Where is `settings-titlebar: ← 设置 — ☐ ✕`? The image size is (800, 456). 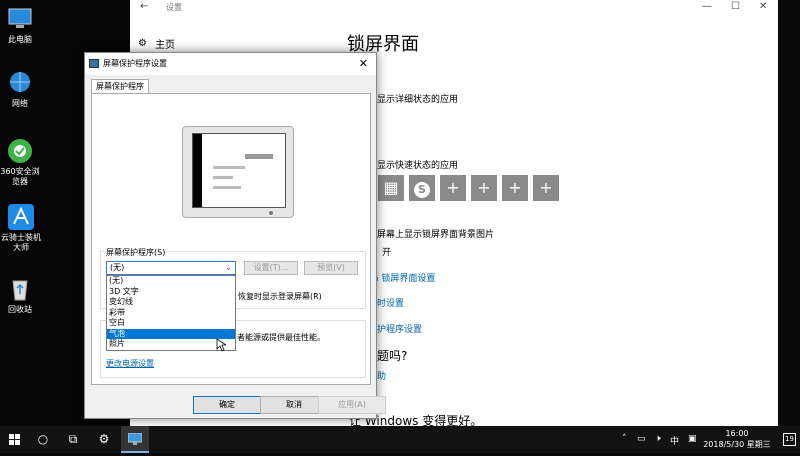 settings-titlebar: ← 设置 — ☐ ✕ is located at coordinates (454, 7).